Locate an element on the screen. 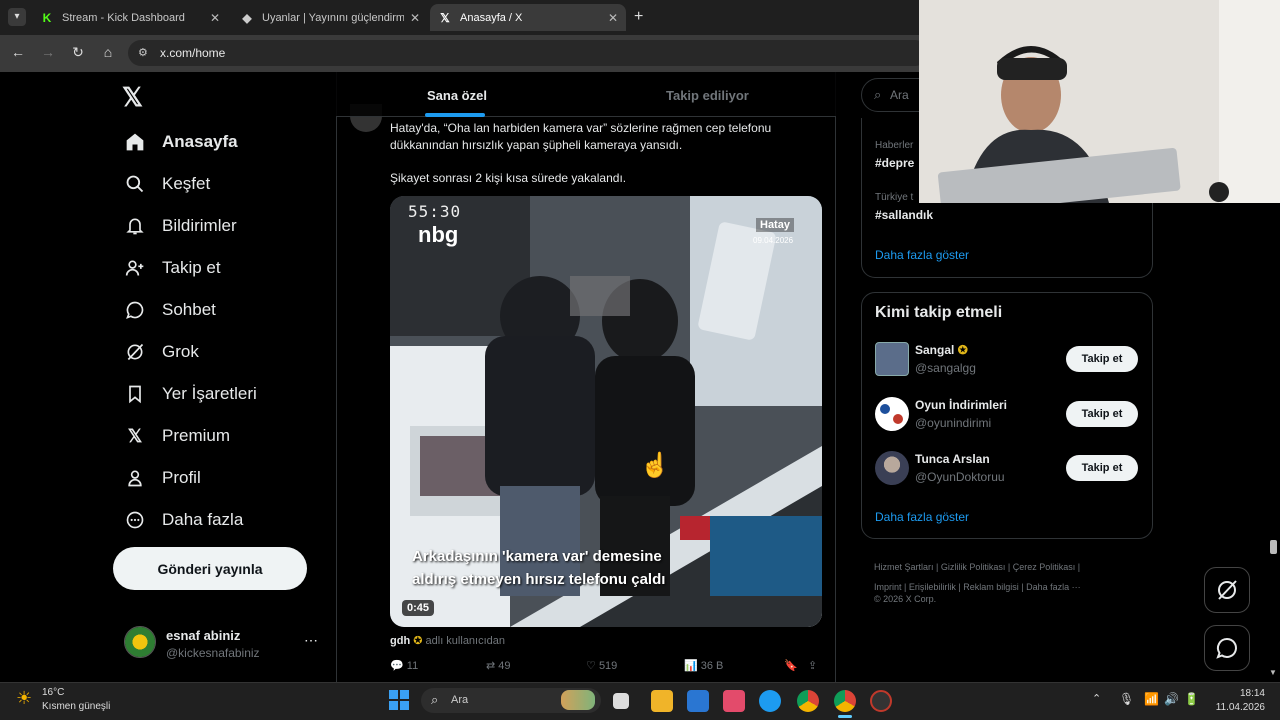 Image resolution: width=1280 pixels, height=720 pixels. scrollbar-thumb is located at coordinates (1273, 547).